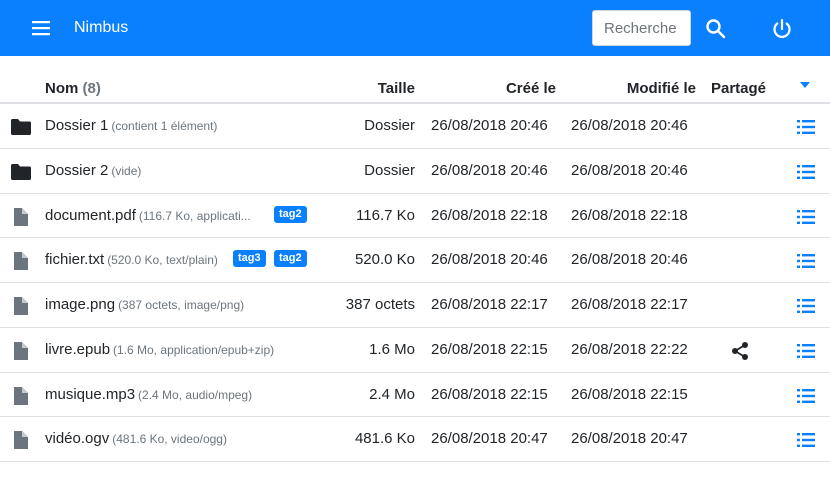  What do you see at coordinates (782, 29) in the screenshot?
I see `power-icon` at bounding box center [782, 29].